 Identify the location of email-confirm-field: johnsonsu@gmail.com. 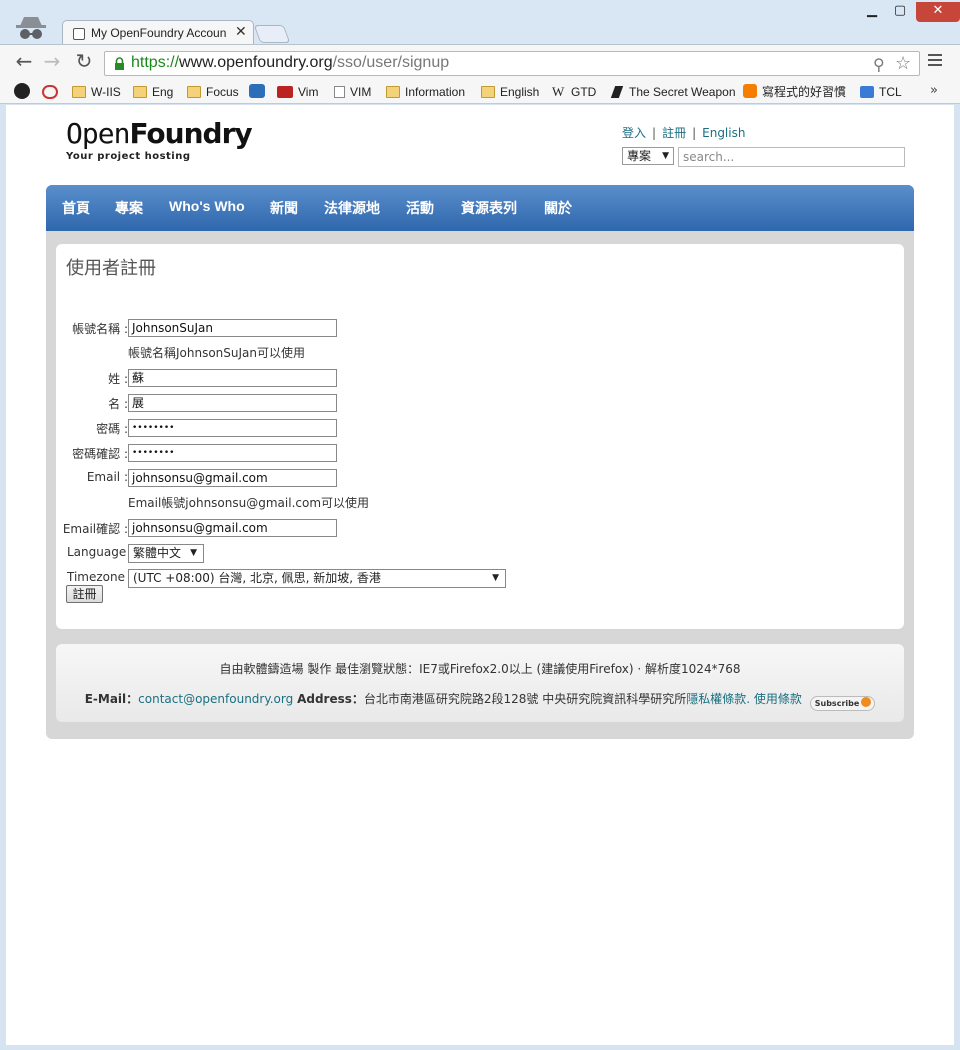
(232, 528).